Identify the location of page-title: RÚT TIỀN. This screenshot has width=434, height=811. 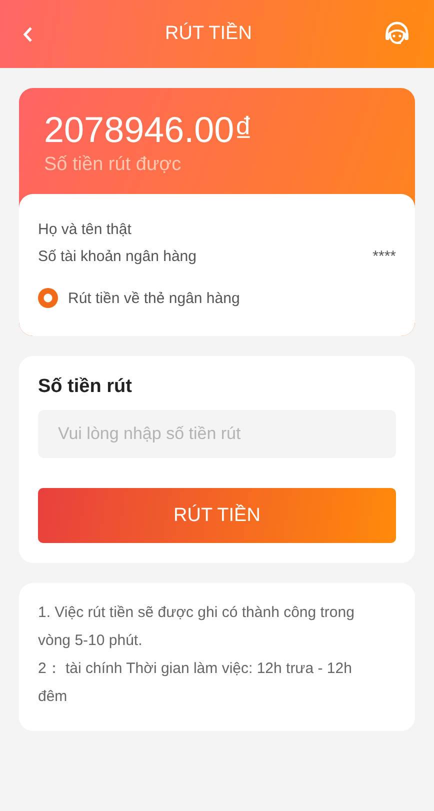
(208, 34).